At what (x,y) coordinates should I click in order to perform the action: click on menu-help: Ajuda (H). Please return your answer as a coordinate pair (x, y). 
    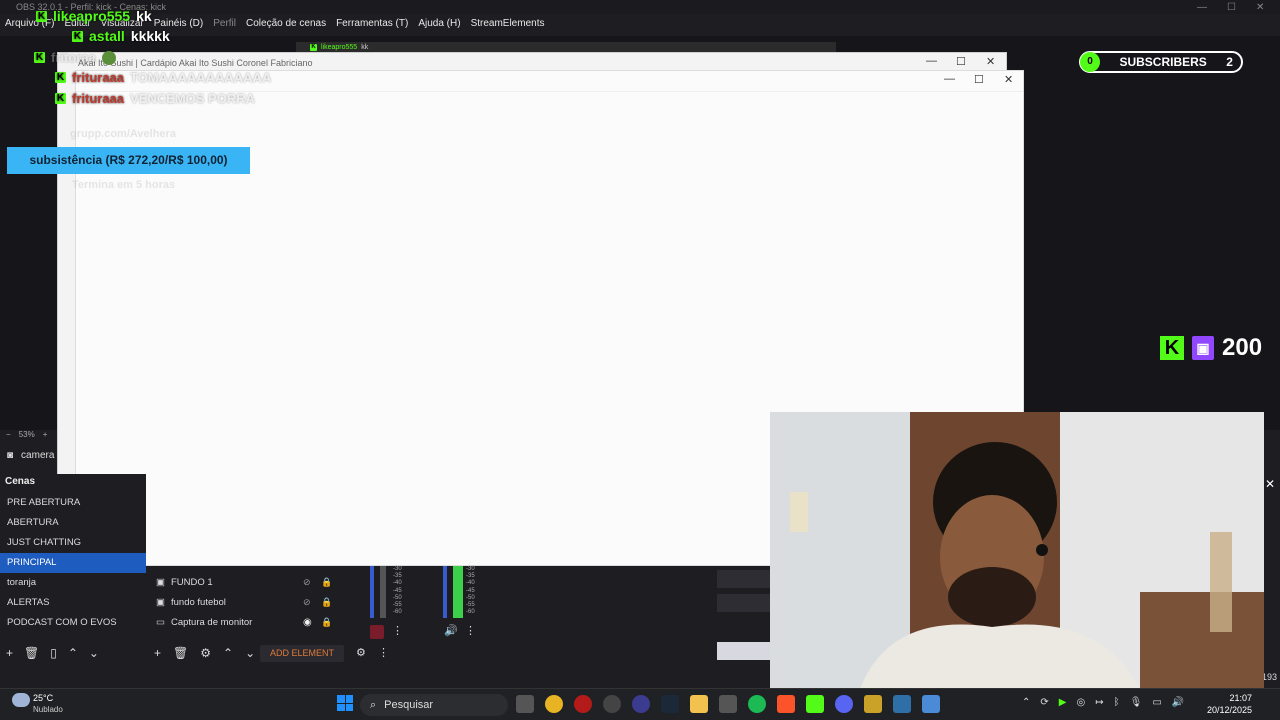
    Looking at the image, I should click on (439, 24).